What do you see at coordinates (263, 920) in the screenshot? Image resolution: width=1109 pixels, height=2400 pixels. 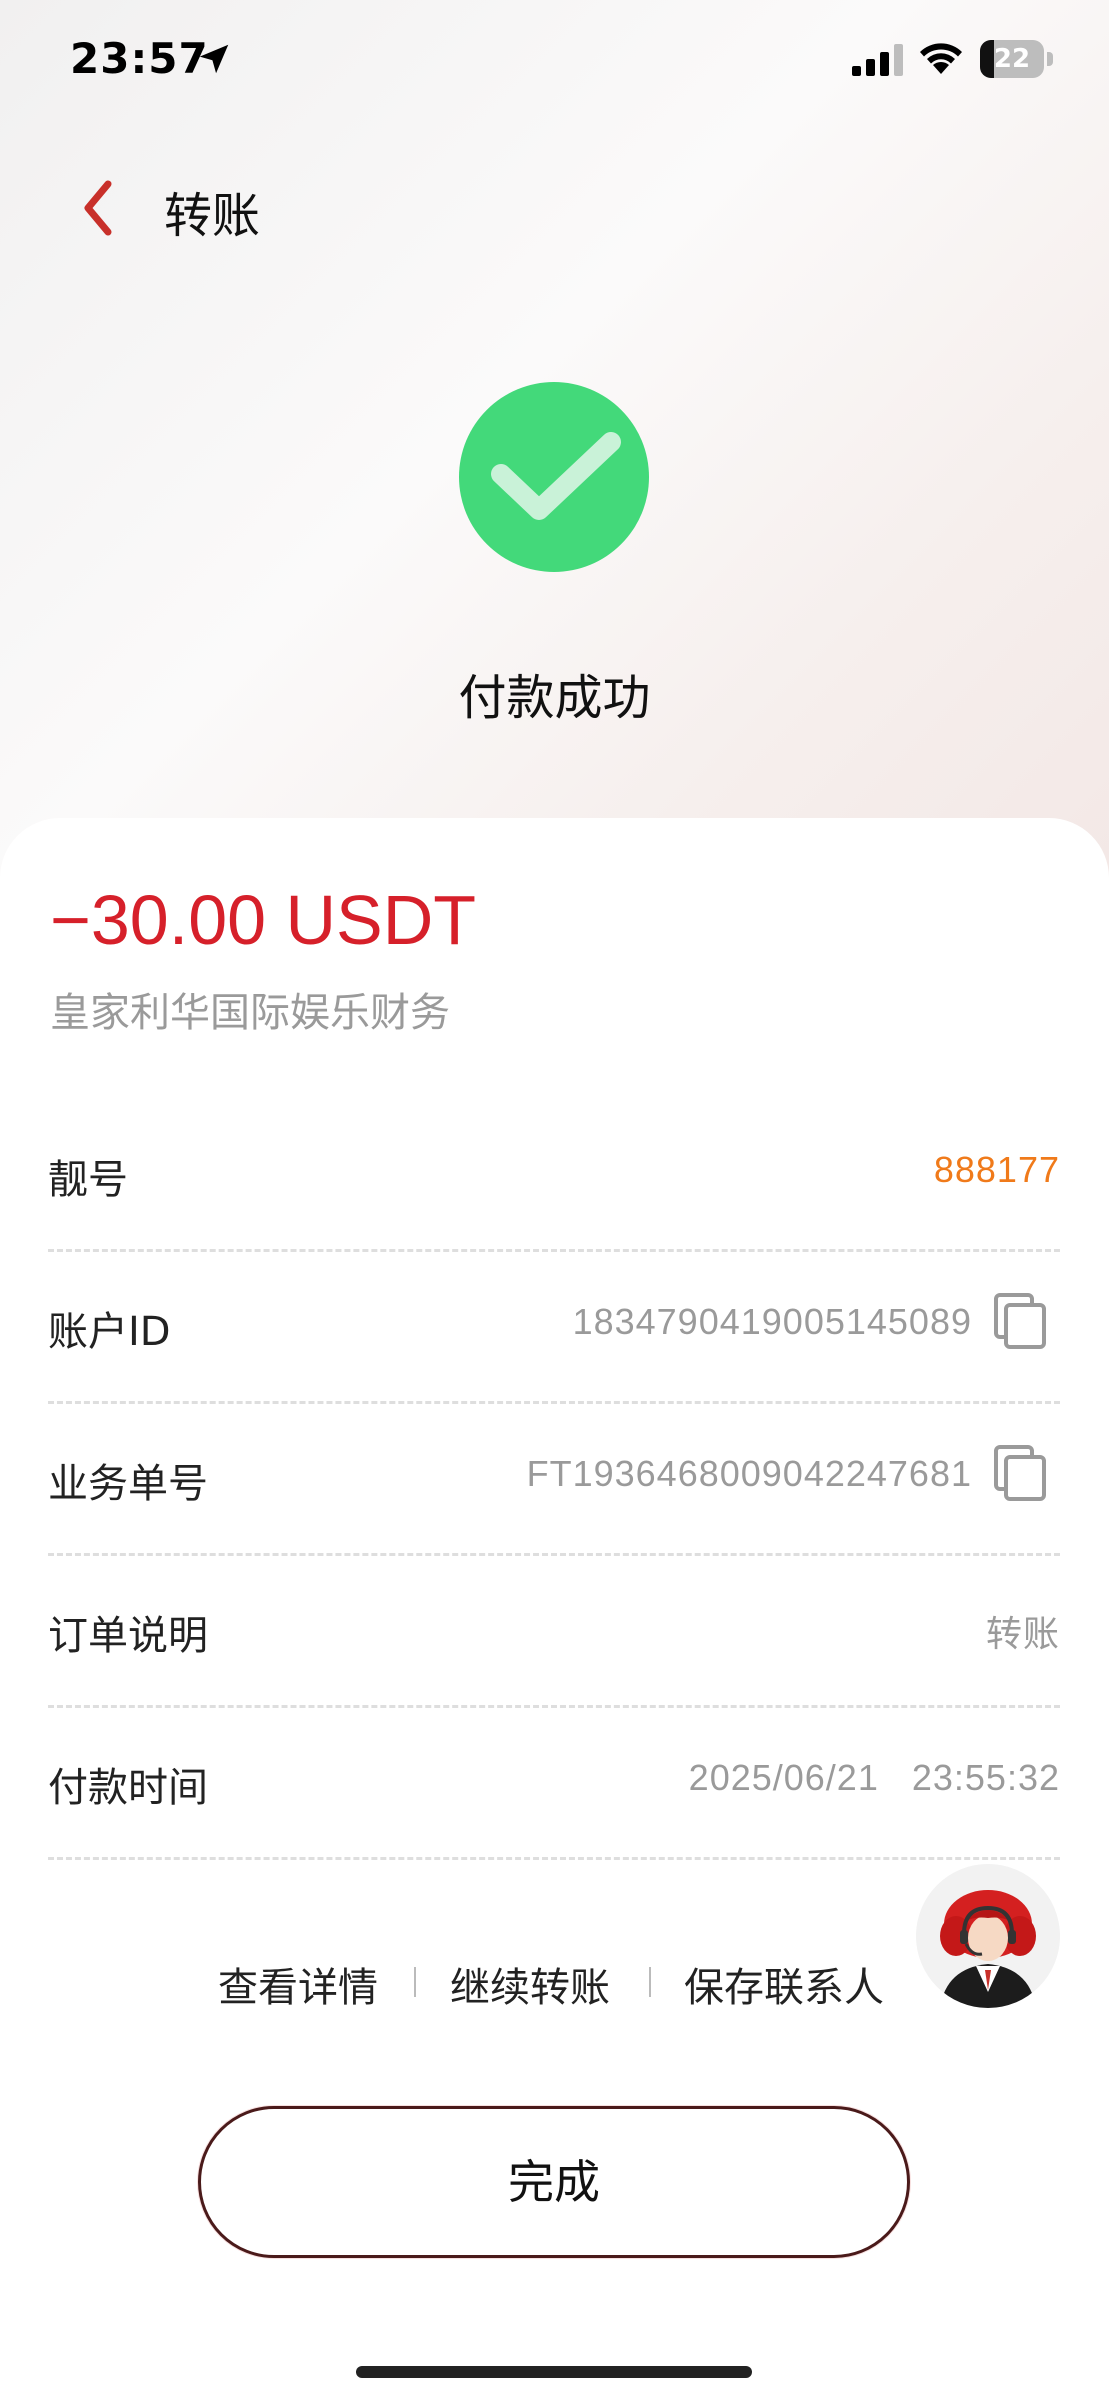 I see `transaction-amount: −30.00 USDT` at bounding box center [263, 920].